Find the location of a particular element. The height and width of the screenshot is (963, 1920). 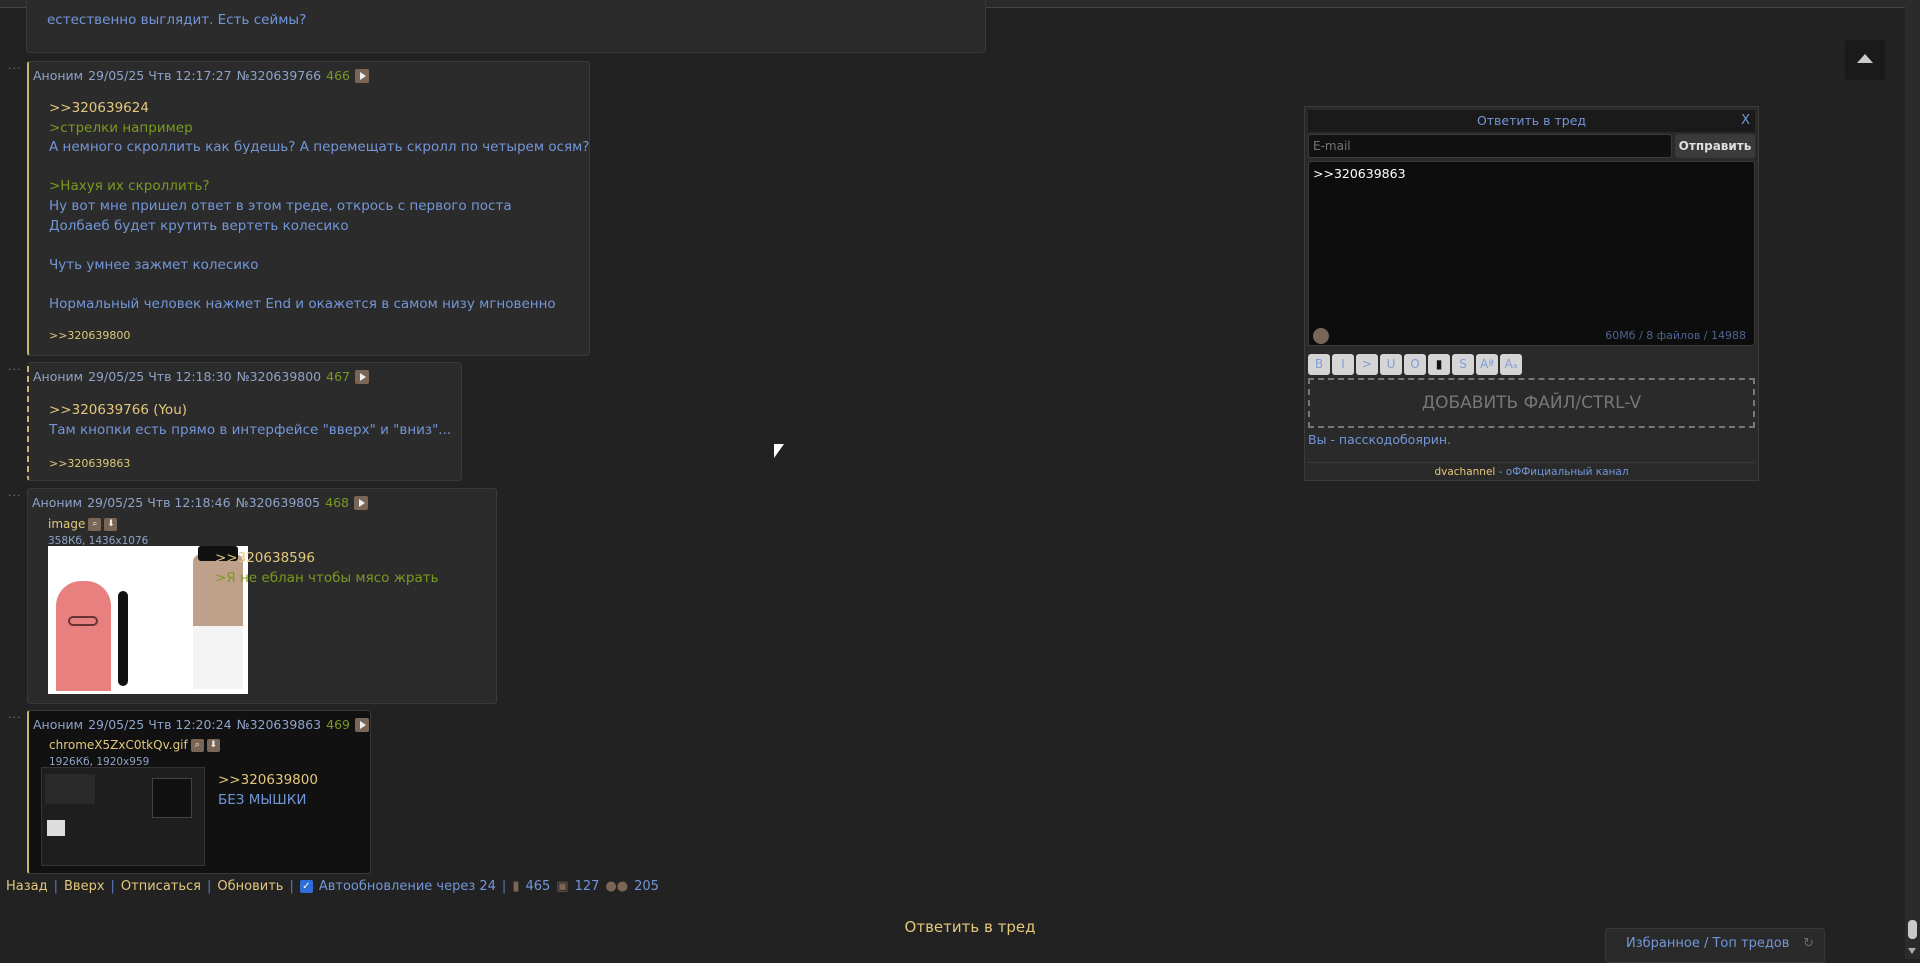

format-button-3: U is located at coordinates (1391, 364).